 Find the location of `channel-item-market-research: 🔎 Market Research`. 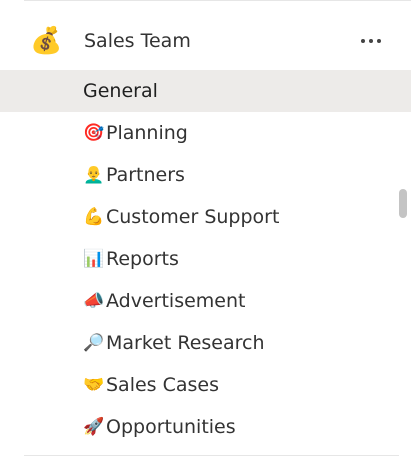

channel-item-market-research: 🔎 Market Research is located at coordinates (205, 343).